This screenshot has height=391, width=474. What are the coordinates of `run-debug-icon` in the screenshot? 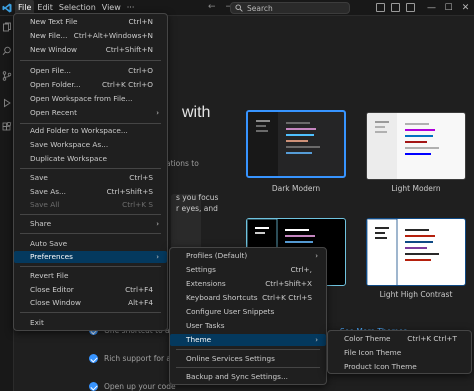 It's located at (7, 103).